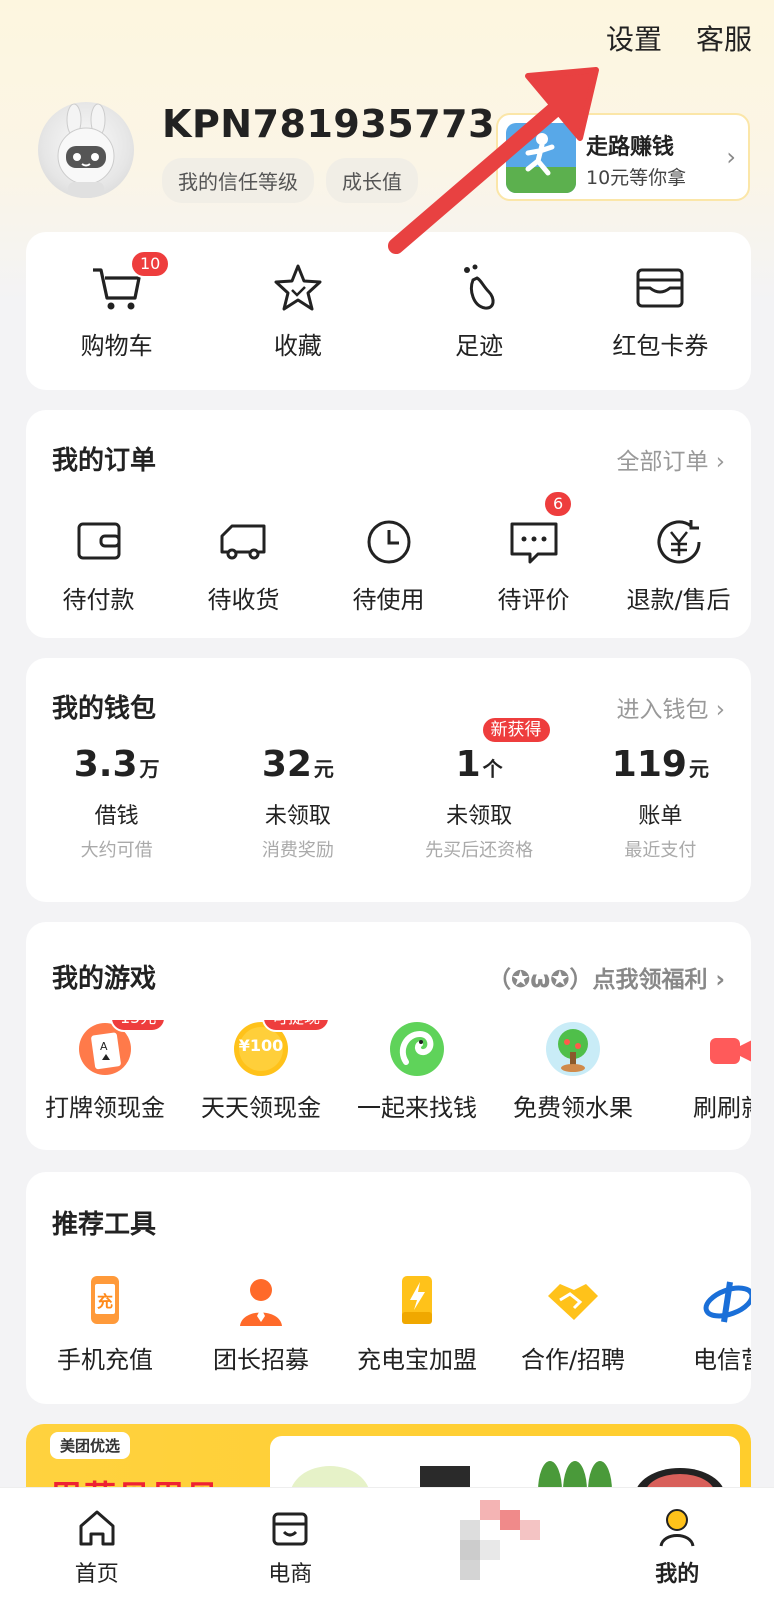 This screenshot has width=774, height=1600. I want to click on orders-card: 我的订单 全部订单 › 待付款 待收货 待使用 6 待评价 退款/售后, so click(388, 524).